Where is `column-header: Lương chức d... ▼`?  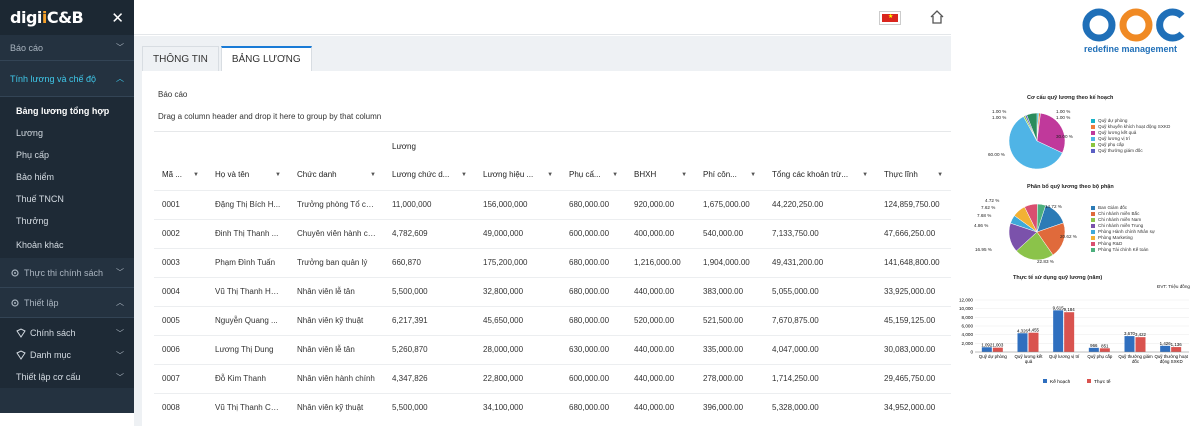
column-header: Lương chức d... ▼ is located at coordinates (429, 175).